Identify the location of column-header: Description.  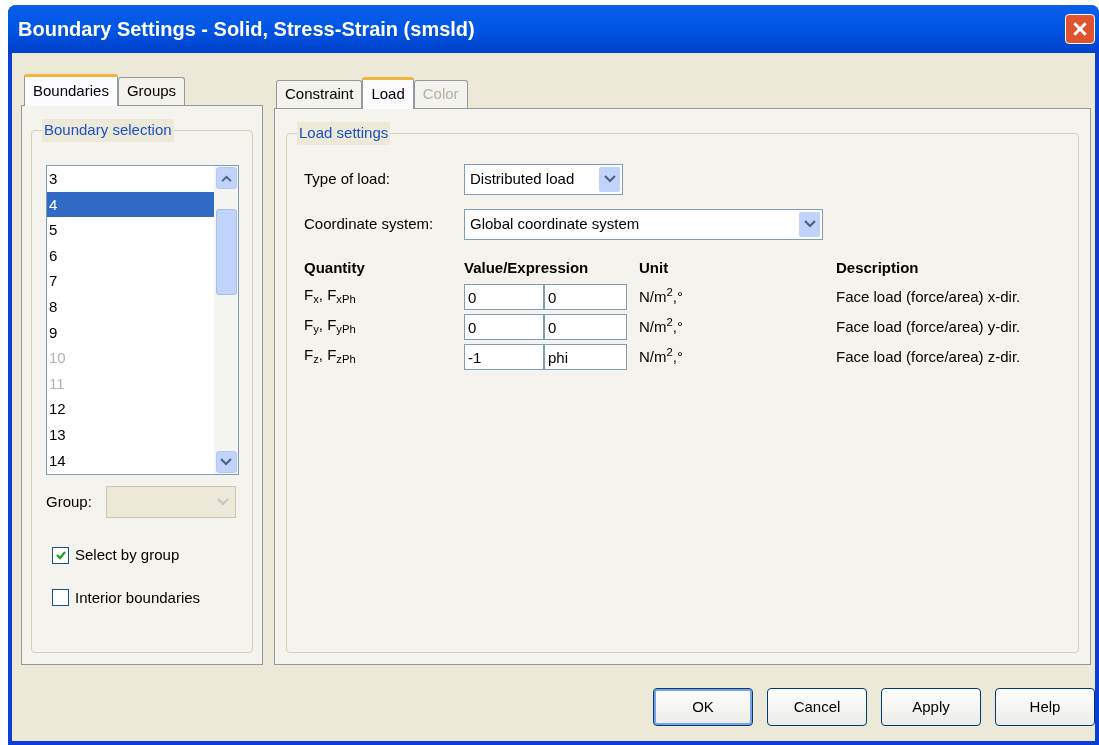
(878, 268).